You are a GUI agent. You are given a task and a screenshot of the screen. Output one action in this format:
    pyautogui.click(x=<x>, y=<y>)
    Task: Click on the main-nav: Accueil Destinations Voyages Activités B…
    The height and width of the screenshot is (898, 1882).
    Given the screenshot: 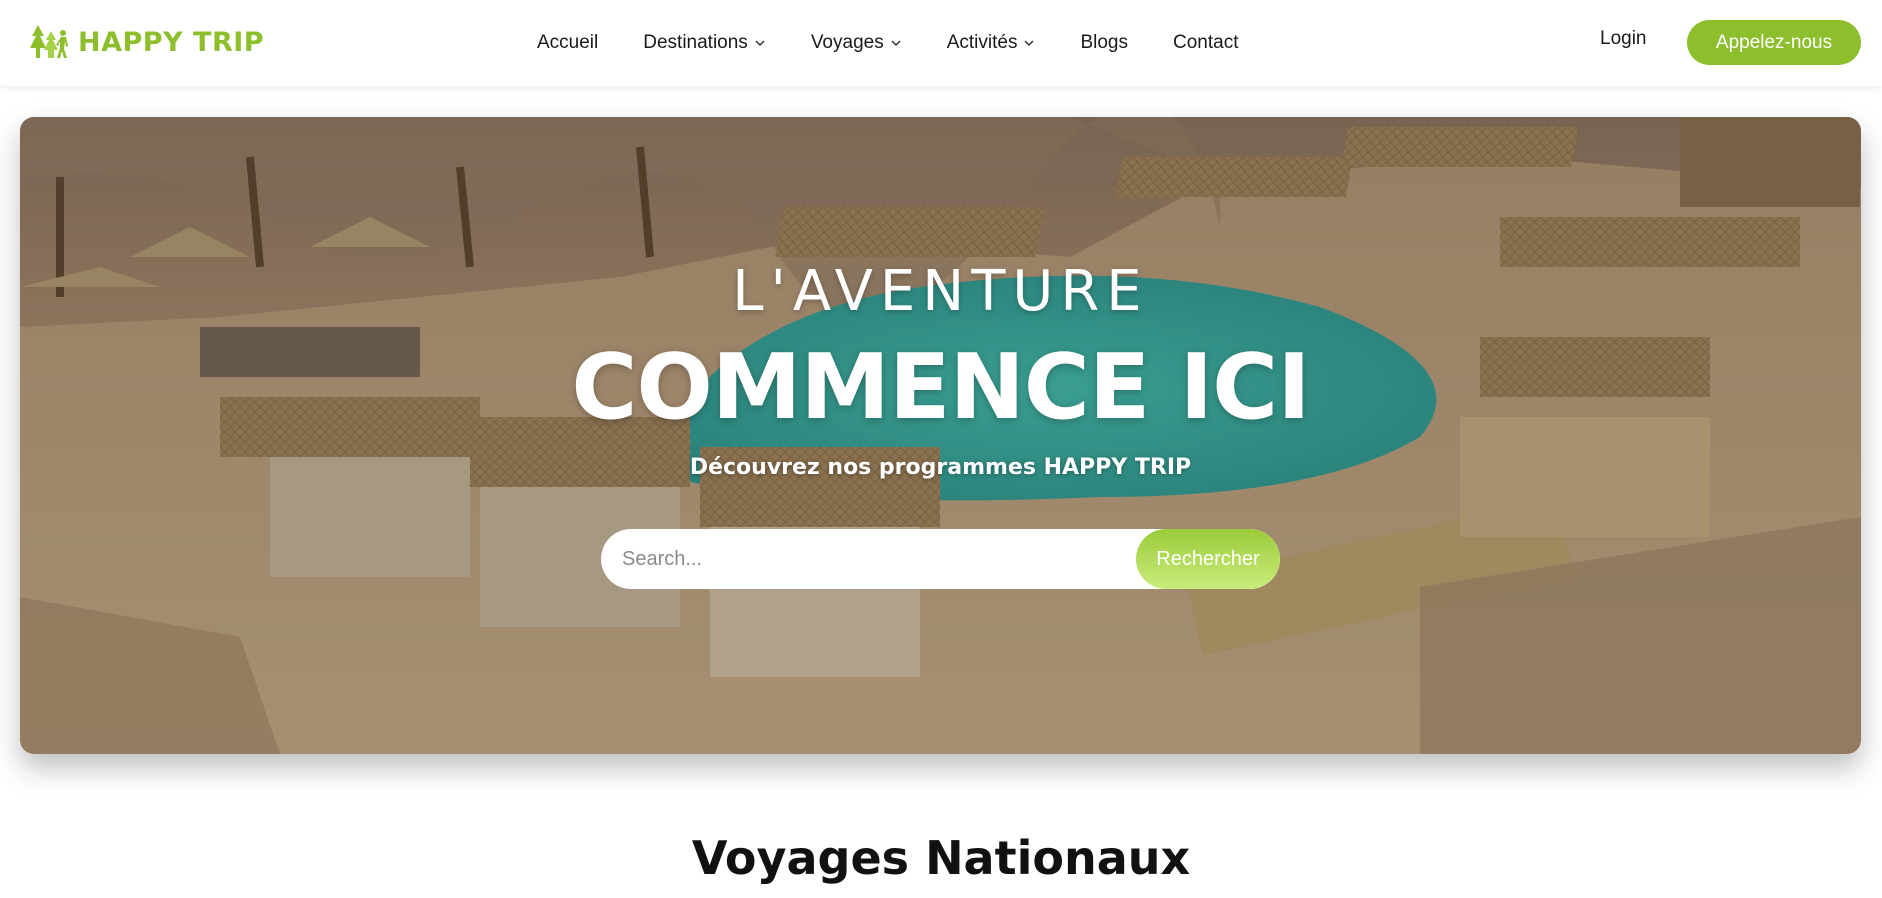 What is the action you would take?
    pyautogui.click(x=887, y=43)
    